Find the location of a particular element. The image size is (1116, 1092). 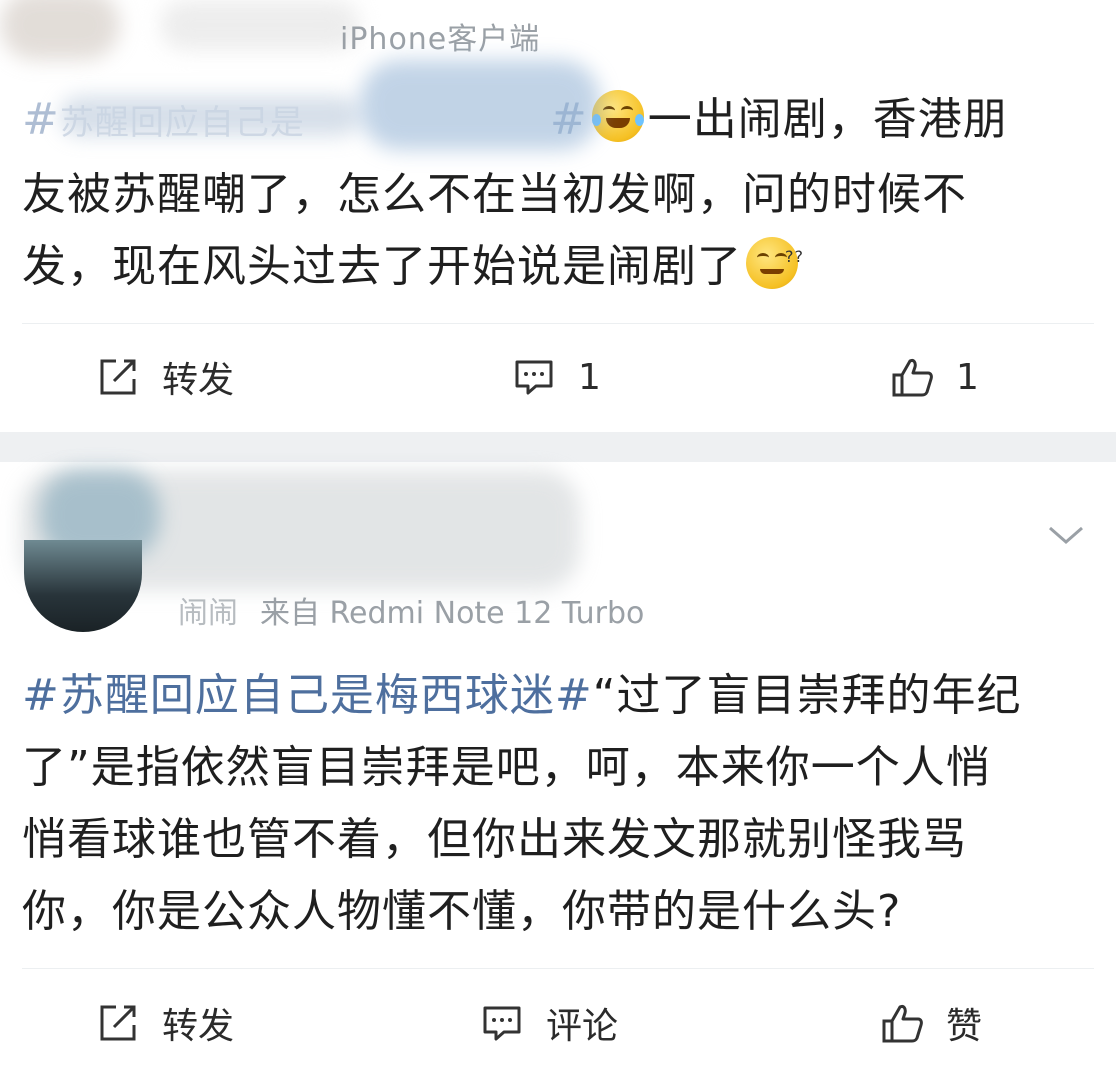

chevron-down-icon is located at coordinates (1066, 535).